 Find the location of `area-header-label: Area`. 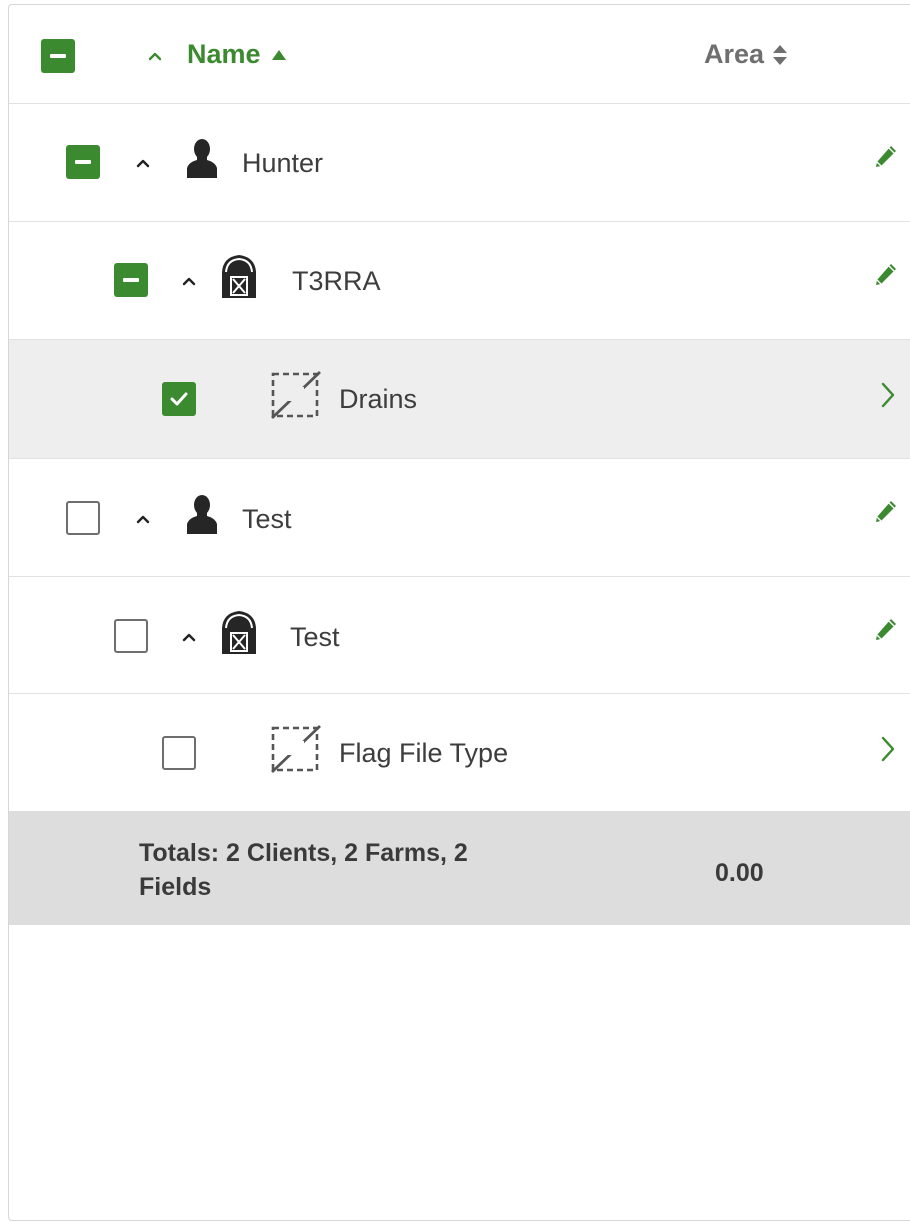

area-header-label: Area is located at coordinates (734, 54).